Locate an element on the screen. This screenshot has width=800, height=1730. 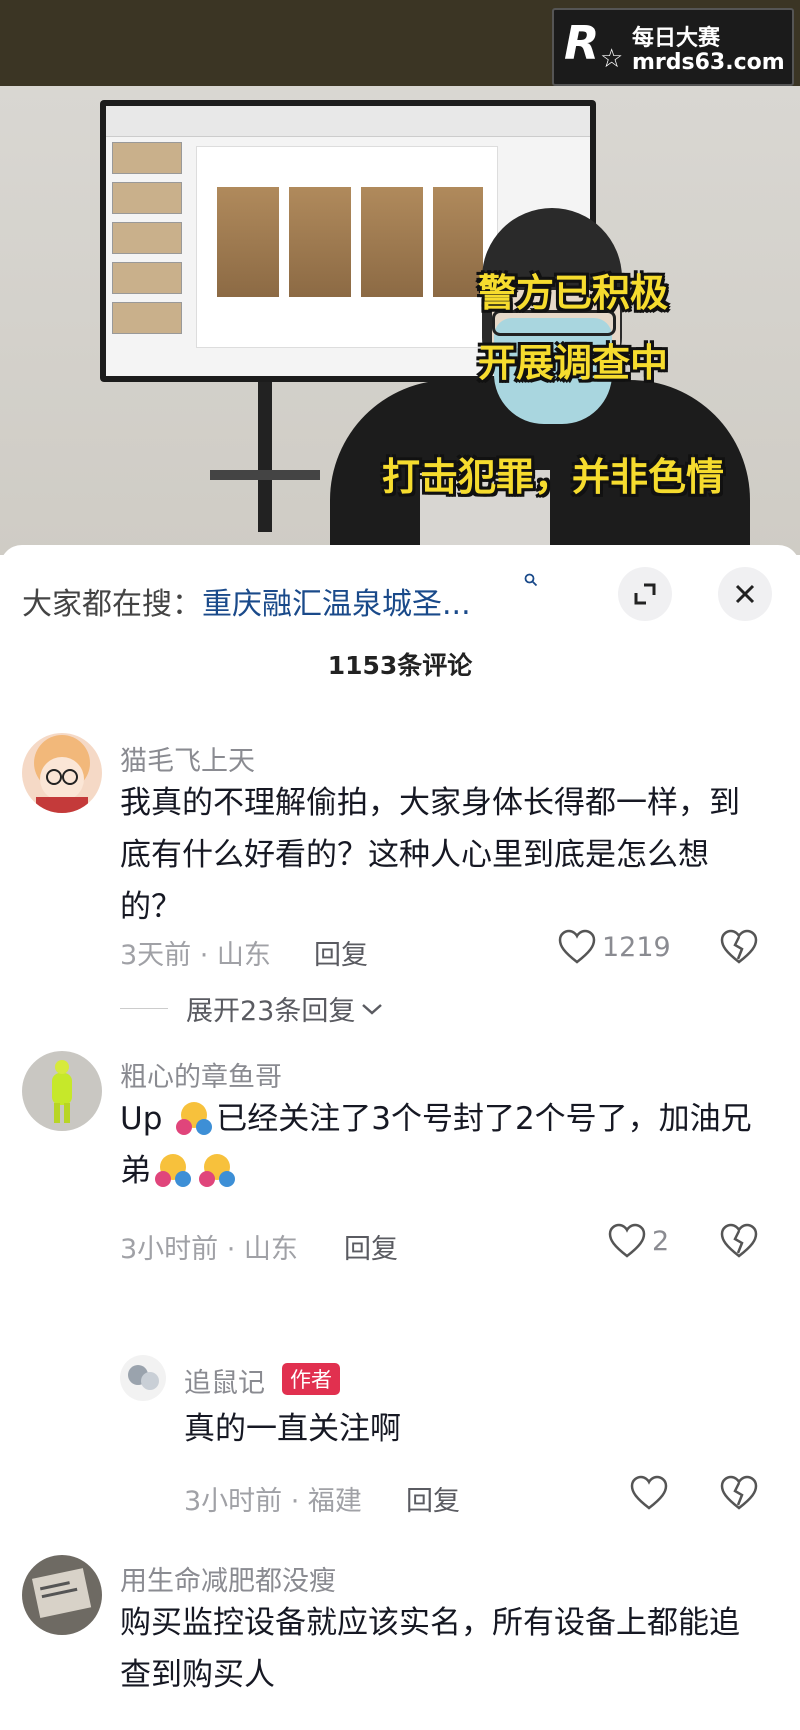
expand-replies-button: 展开23条回复 is located at coordinates (252, 1008).